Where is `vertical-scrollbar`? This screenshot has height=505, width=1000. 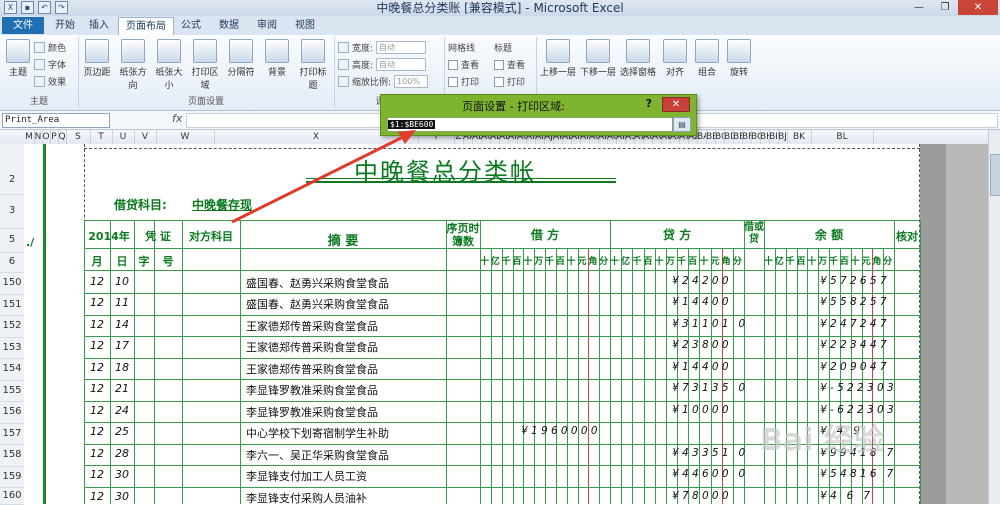
vertical-scrollbar is located at coordinates (994, 317).